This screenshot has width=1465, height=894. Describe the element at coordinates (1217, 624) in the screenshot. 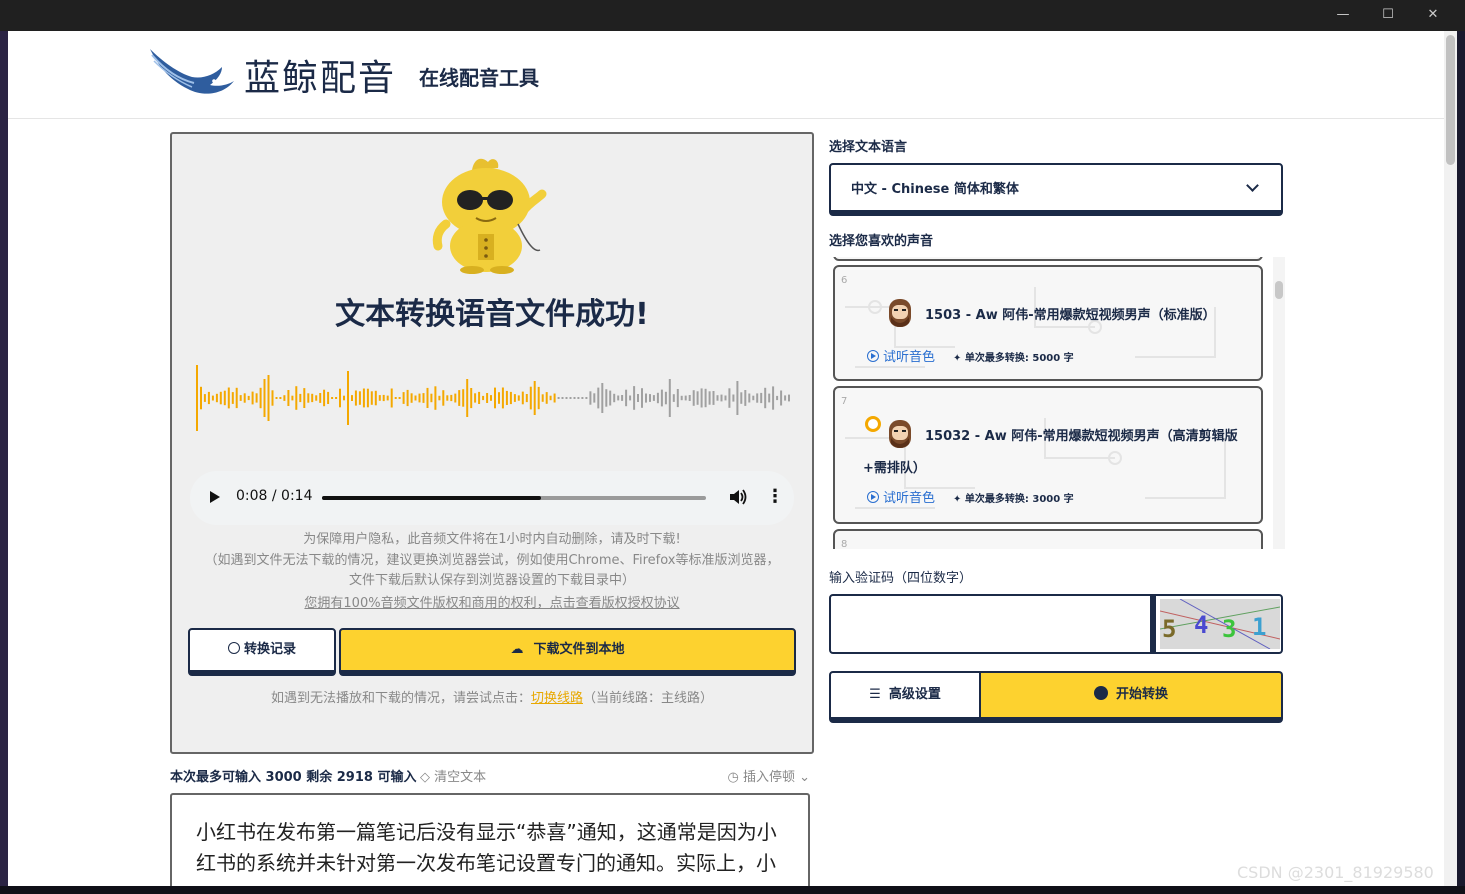

I see `captcha-image: 5 4 3 1` at that location.